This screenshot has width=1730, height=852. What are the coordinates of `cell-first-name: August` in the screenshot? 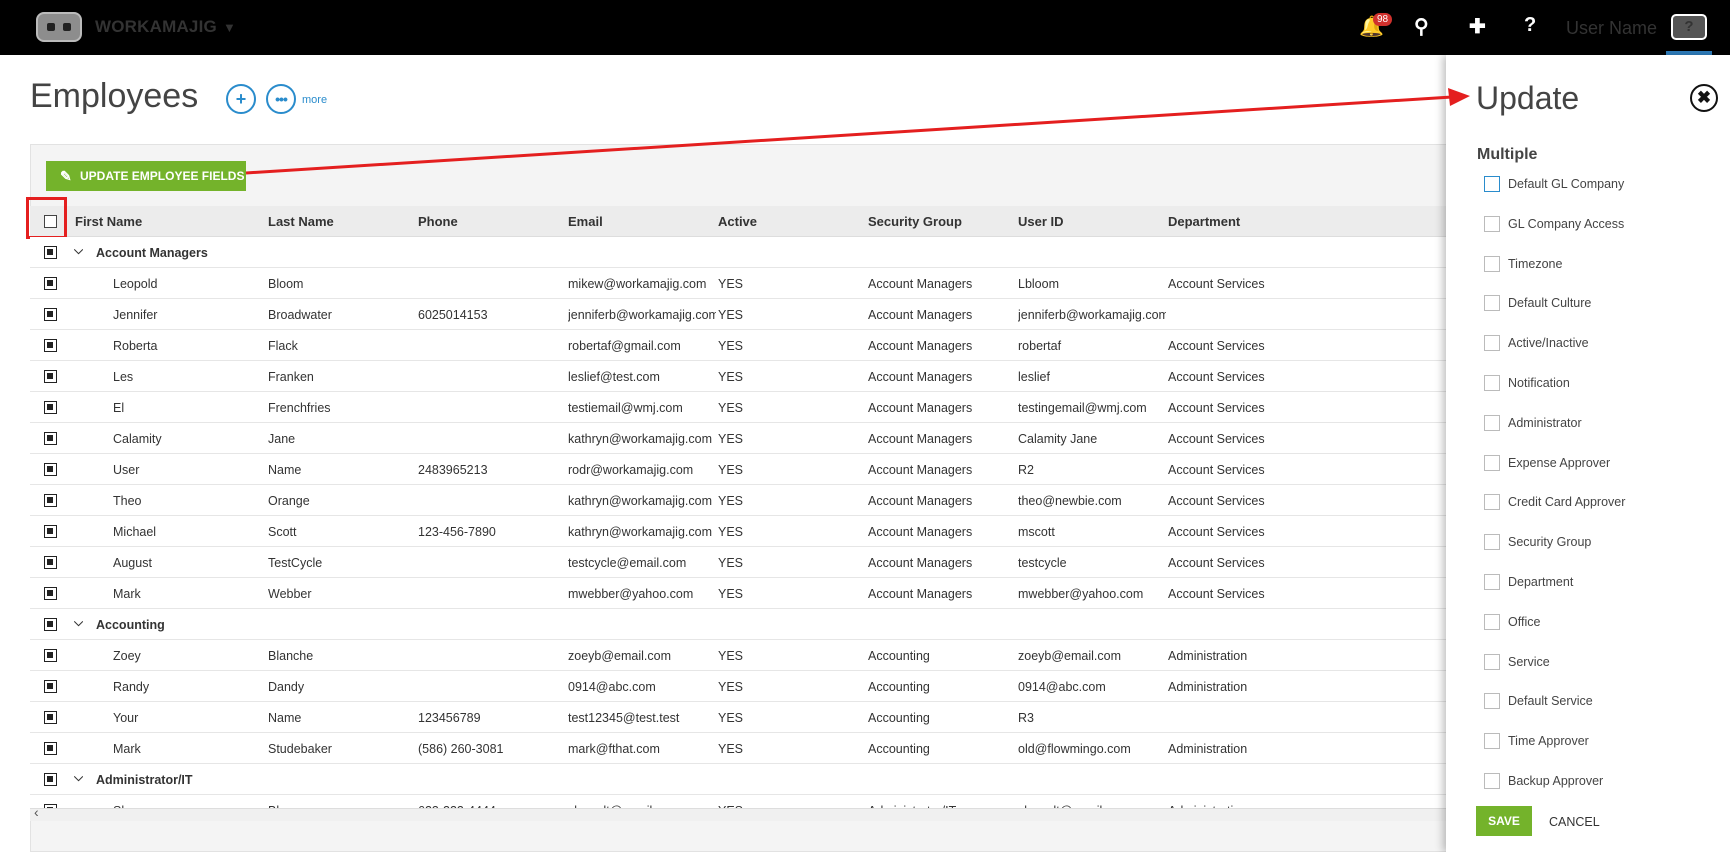 It's located at (132, 563).